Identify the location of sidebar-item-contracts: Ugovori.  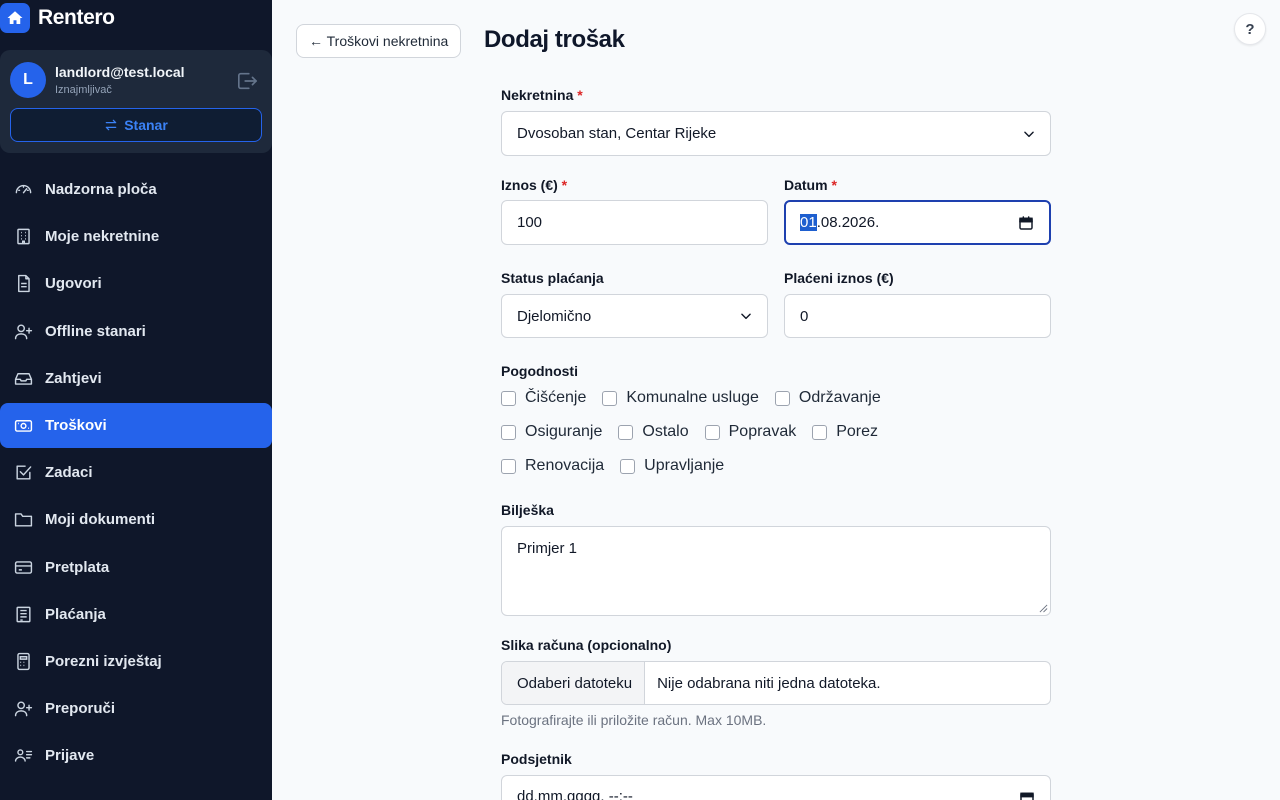
(136, 283).